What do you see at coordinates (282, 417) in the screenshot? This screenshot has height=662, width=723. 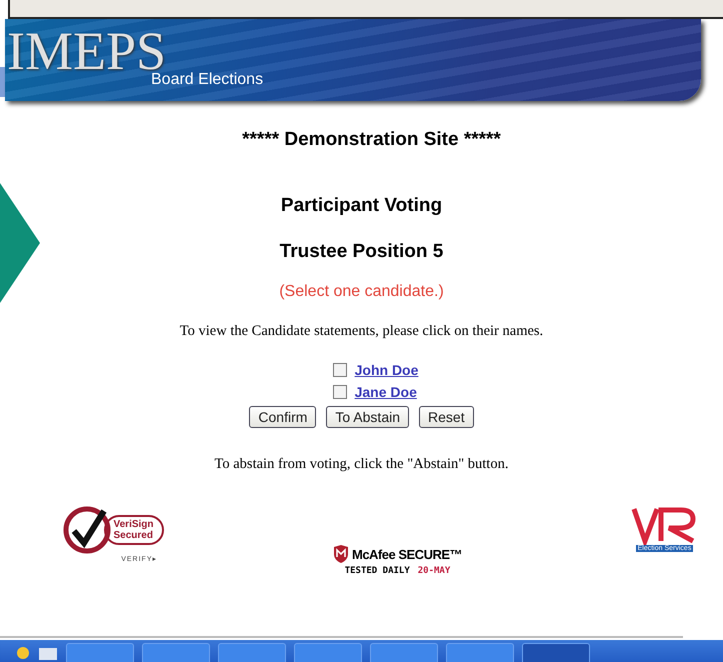 I see `form-button: Confirm` at bounding box center [282, 417].